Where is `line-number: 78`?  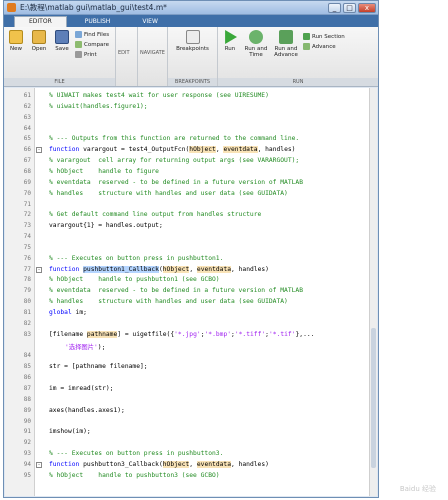 line-number: 78 is located at coordinates (27, 280).